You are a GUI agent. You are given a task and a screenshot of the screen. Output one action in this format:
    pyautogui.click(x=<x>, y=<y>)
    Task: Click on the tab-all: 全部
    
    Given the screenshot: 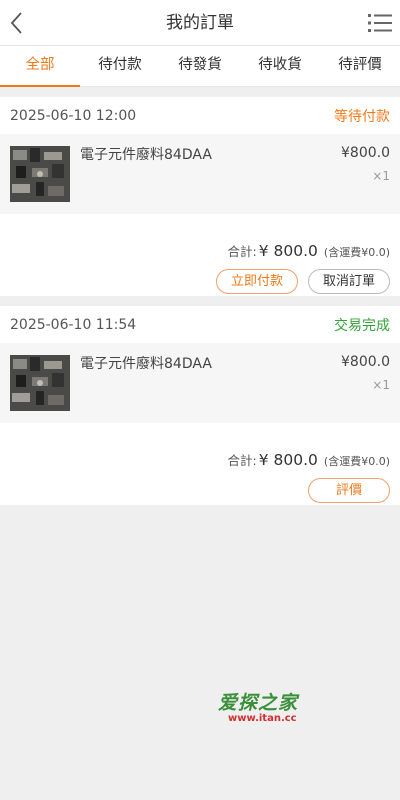 What is the action you would take?
    pyautogui.click(x=40, y=66)
    